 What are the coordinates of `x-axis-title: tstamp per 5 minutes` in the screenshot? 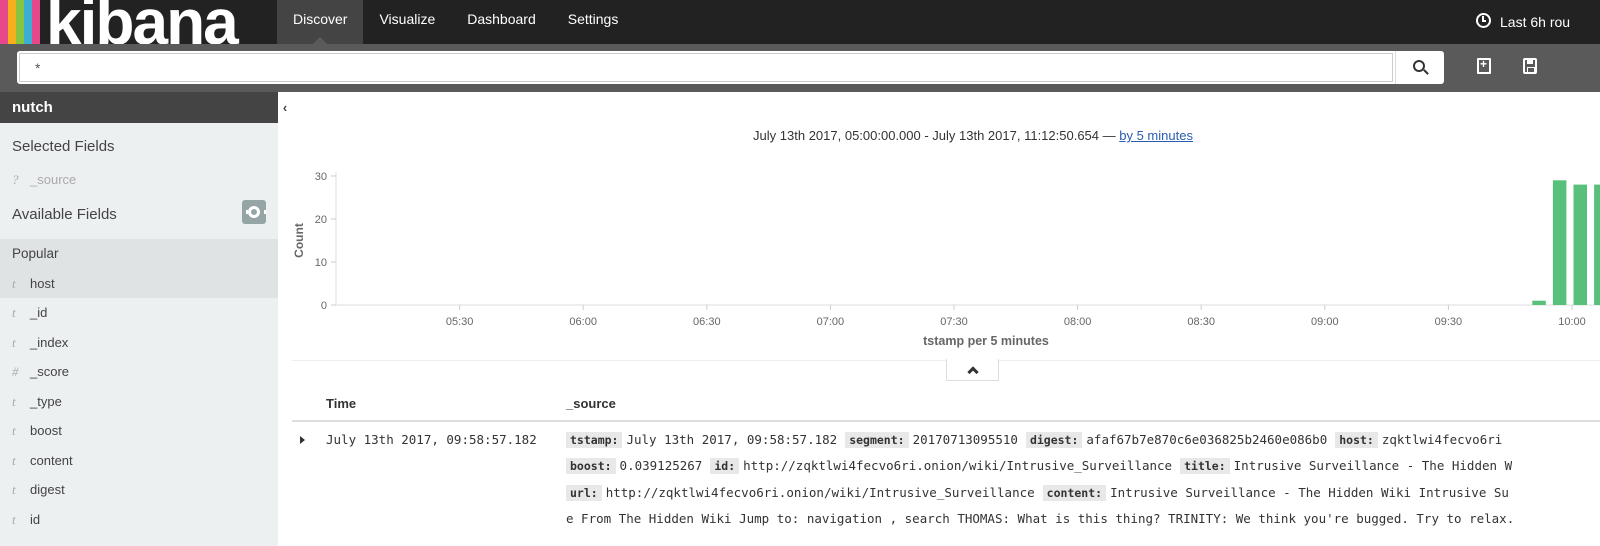 It's located at (986, 341).